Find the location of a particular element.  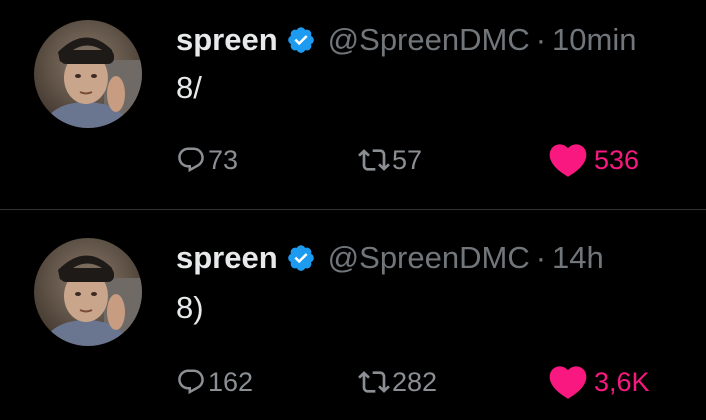

like-button: 536 is located at coordinates (592, 160).